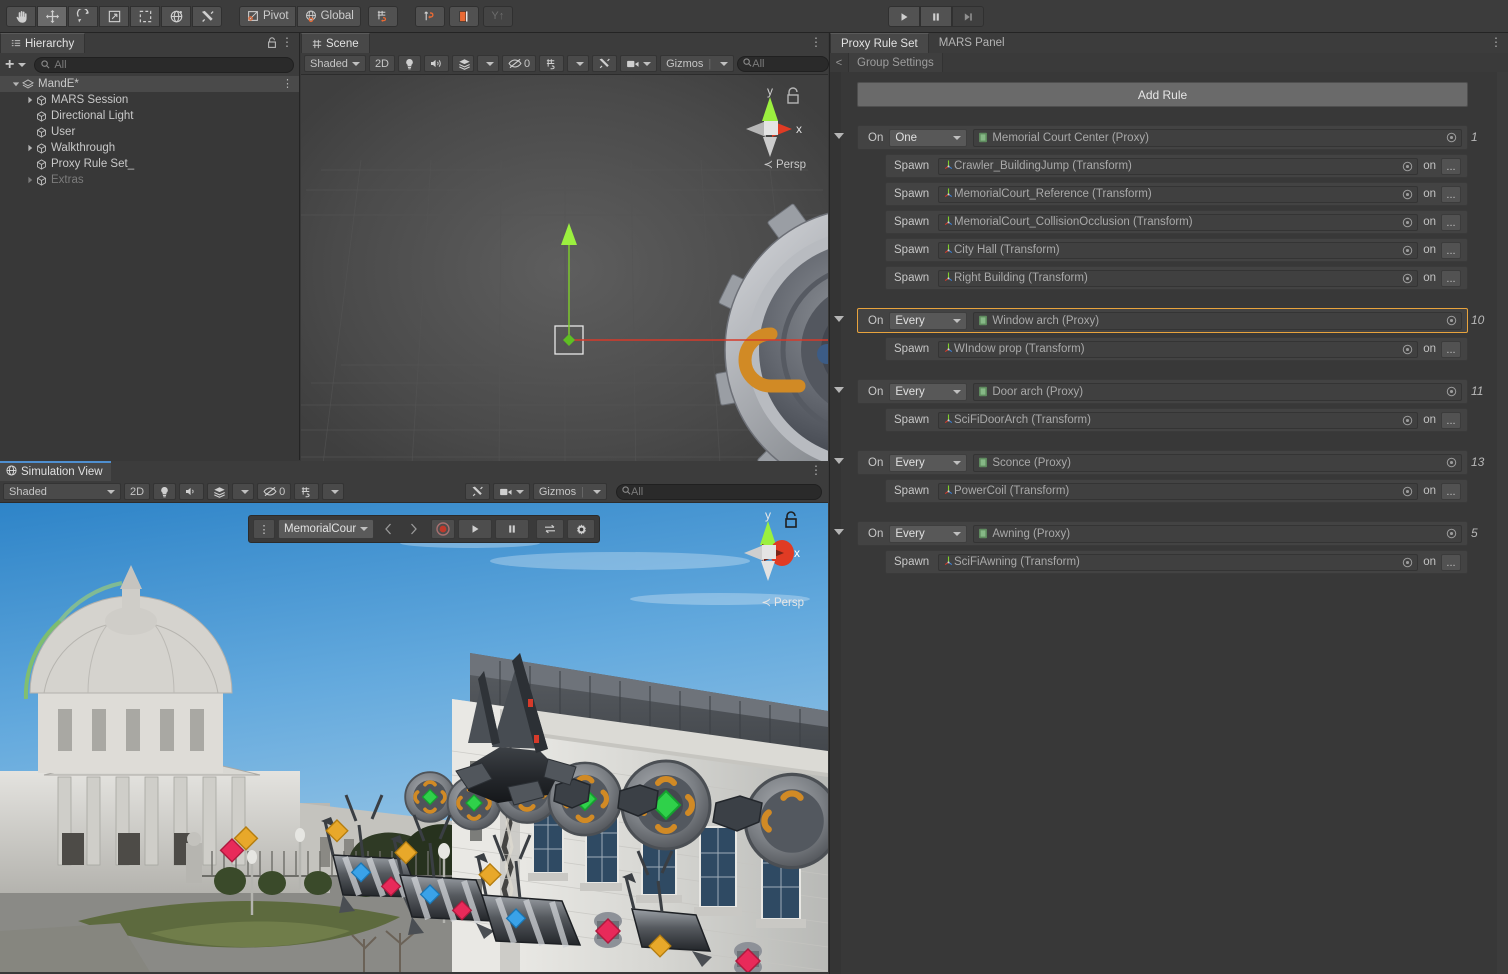 The image size is (1508, 974). I want to click on sim-fx-dropdown, so click(243, 491).